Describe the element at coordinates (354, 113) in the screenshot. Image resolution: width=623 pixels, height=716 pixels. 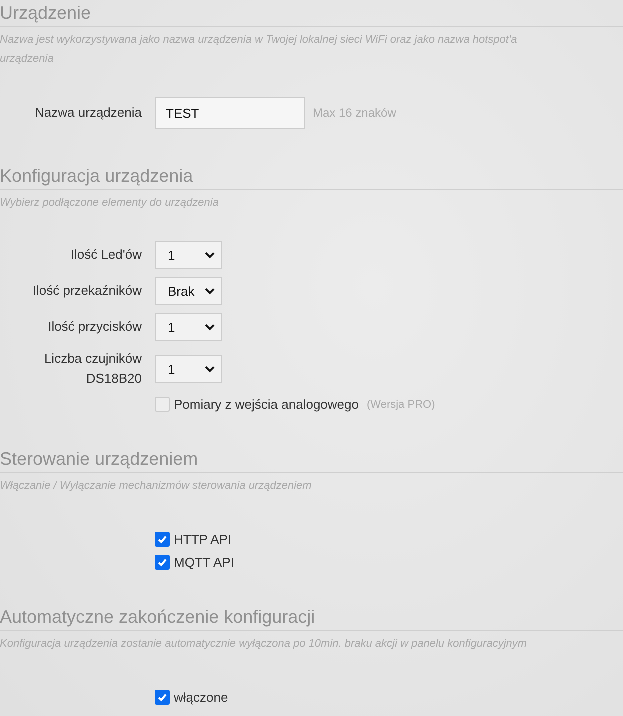
I see `field-hint: Max 16 znaków` at that location.